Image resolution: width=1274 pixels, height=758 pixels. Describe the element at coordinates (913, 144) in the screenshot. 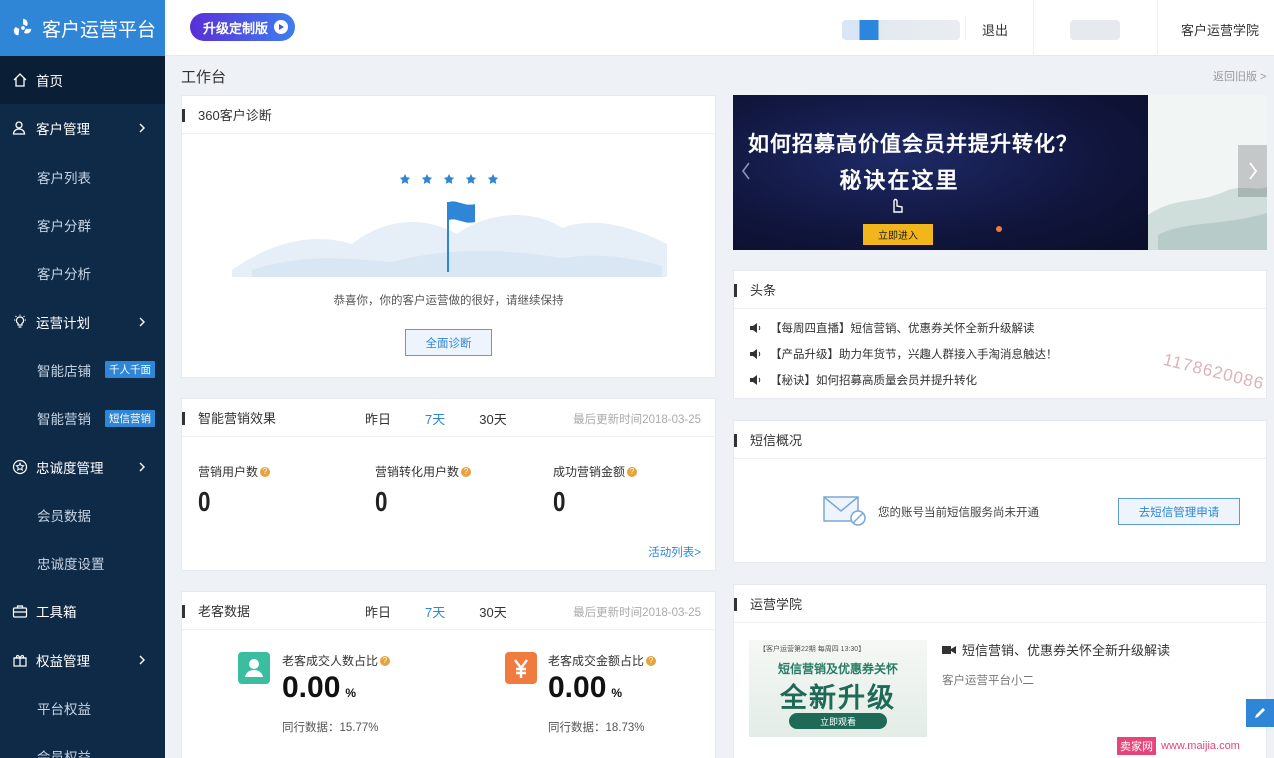

I see `banner-headline: 如何招募高价值会员并提升转化？` at that location.